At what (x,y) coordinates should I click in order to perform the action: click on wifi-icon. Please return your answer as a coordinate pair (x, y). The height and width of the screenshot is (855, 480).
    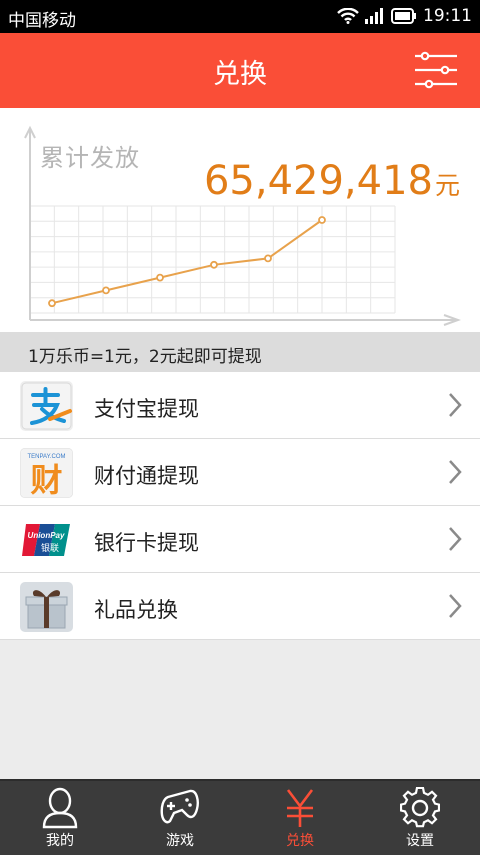
    Looking at the image, I should click on (348, 16).